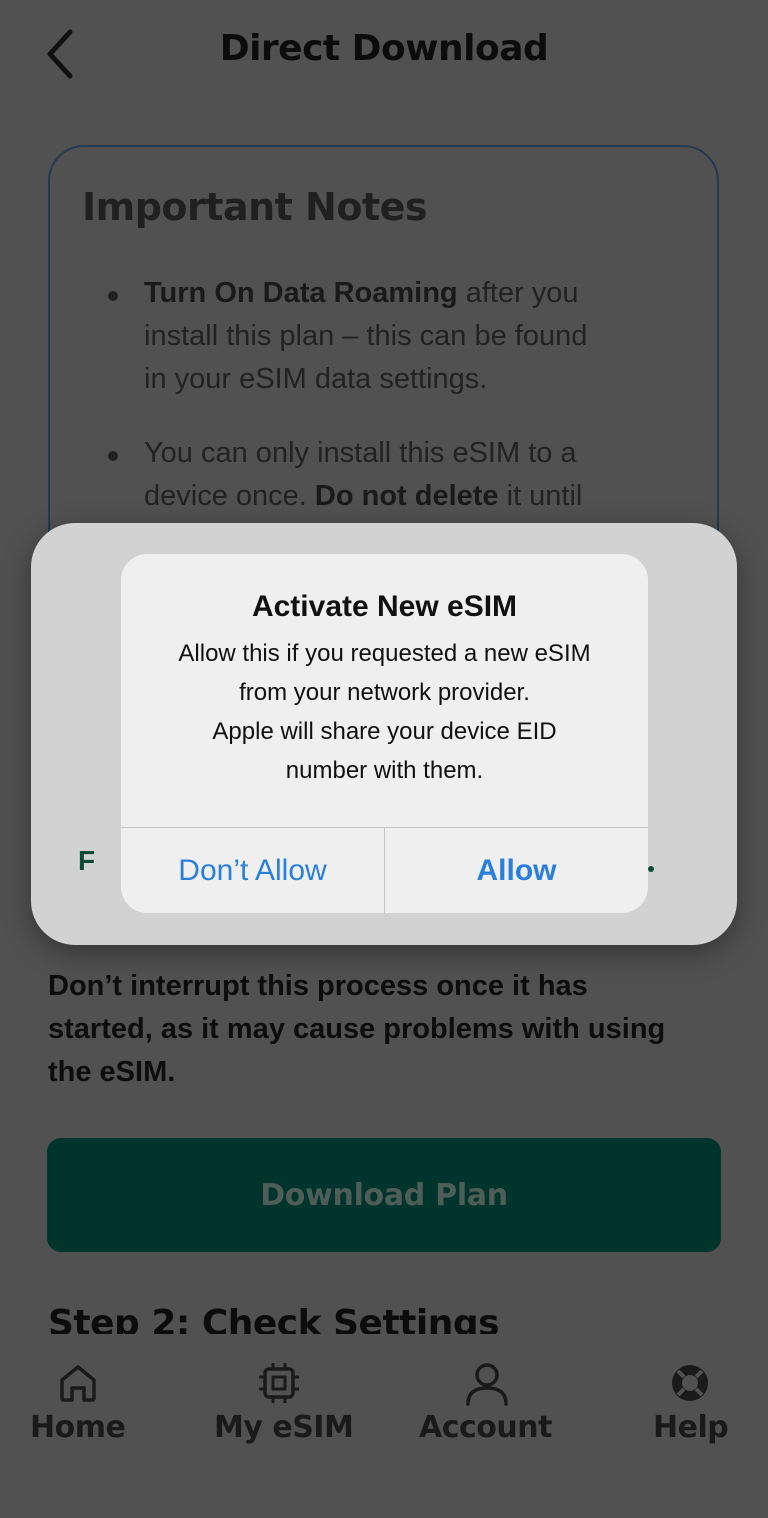  Describe the element at coordinates (252, 870) in the screenshot. I see `dont-allow-button: Don’t Allow` at that location.